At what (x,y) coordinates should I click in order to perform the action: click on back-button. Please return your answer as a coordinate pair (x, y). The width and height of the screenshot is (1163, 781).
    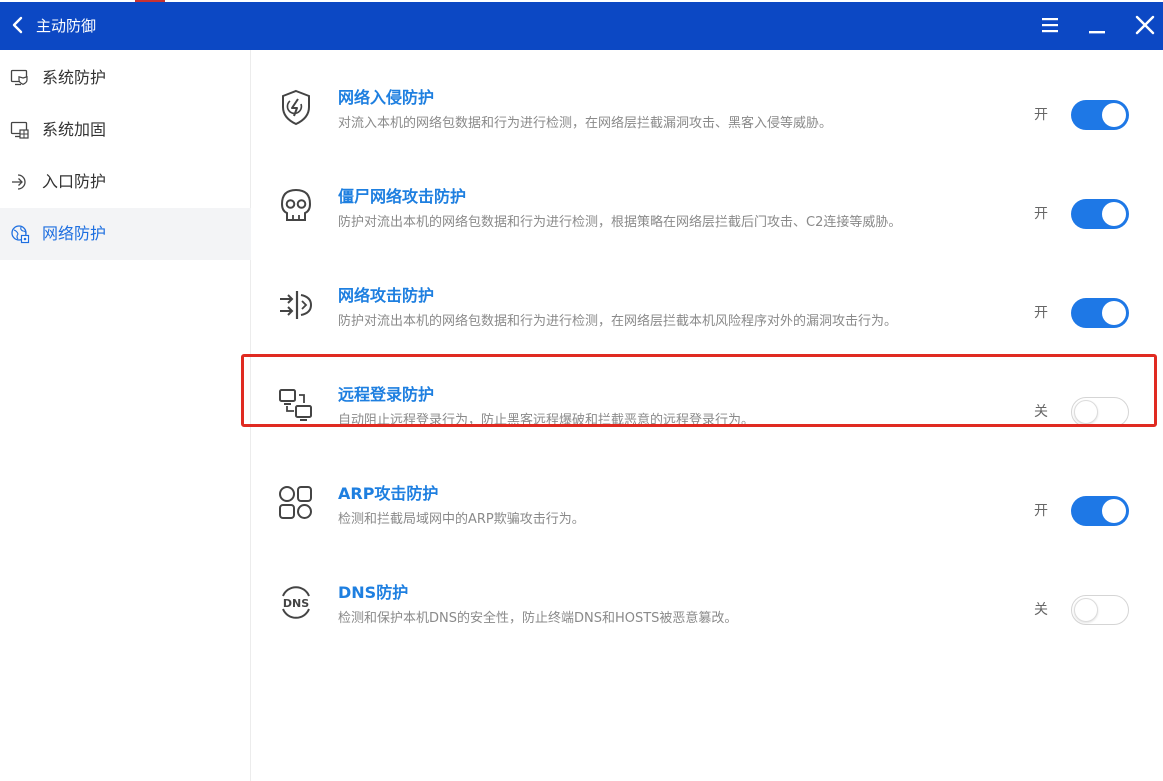
    Looking at the image, I should click on (19, 25).